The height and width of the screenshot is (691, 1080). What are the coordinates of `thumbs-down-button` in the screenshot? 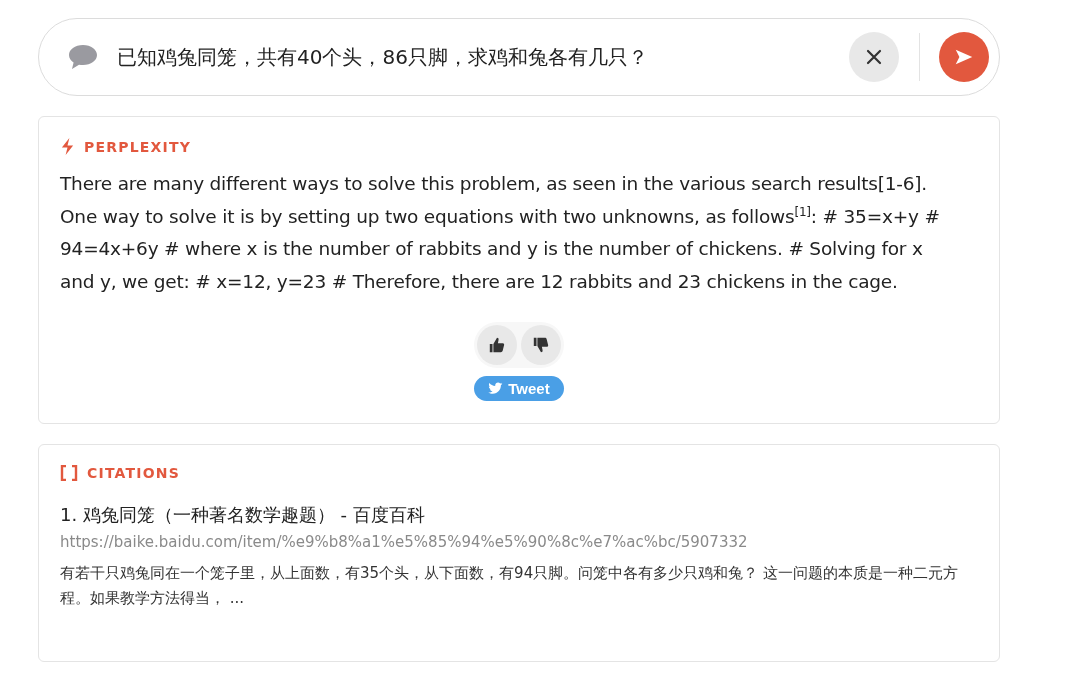 It's located at (541, 345).